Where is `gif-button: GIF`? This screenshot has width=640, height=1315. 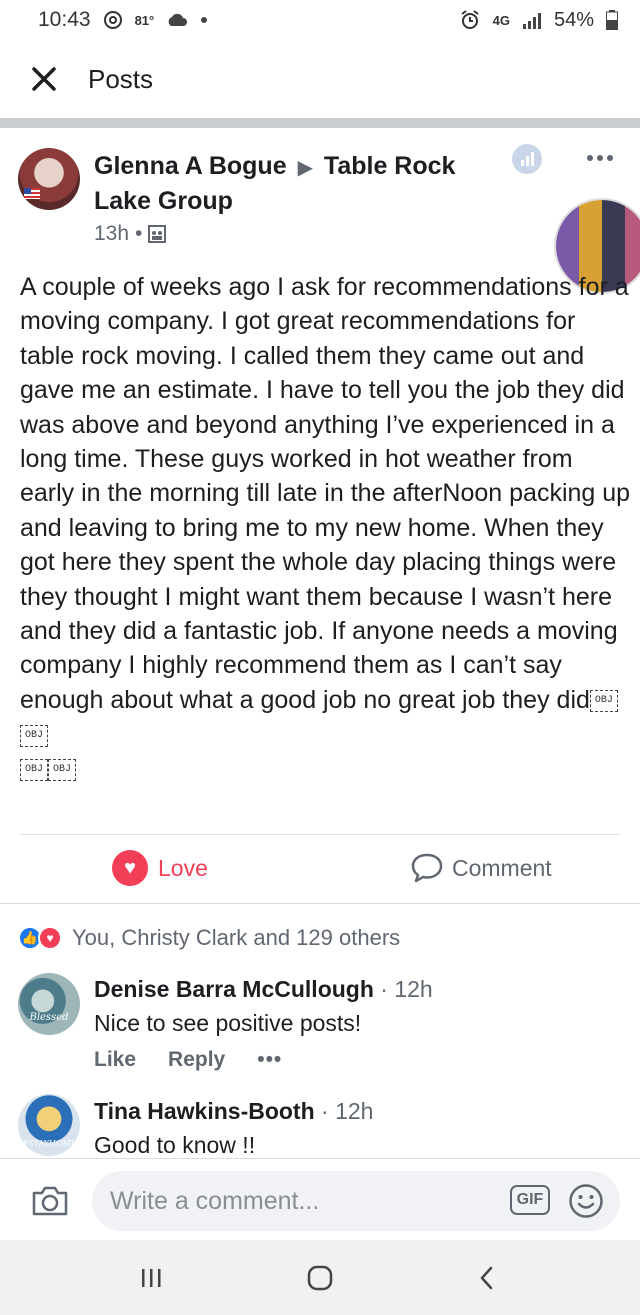
gif-button: GIF is located at coordinates (530, 1200).